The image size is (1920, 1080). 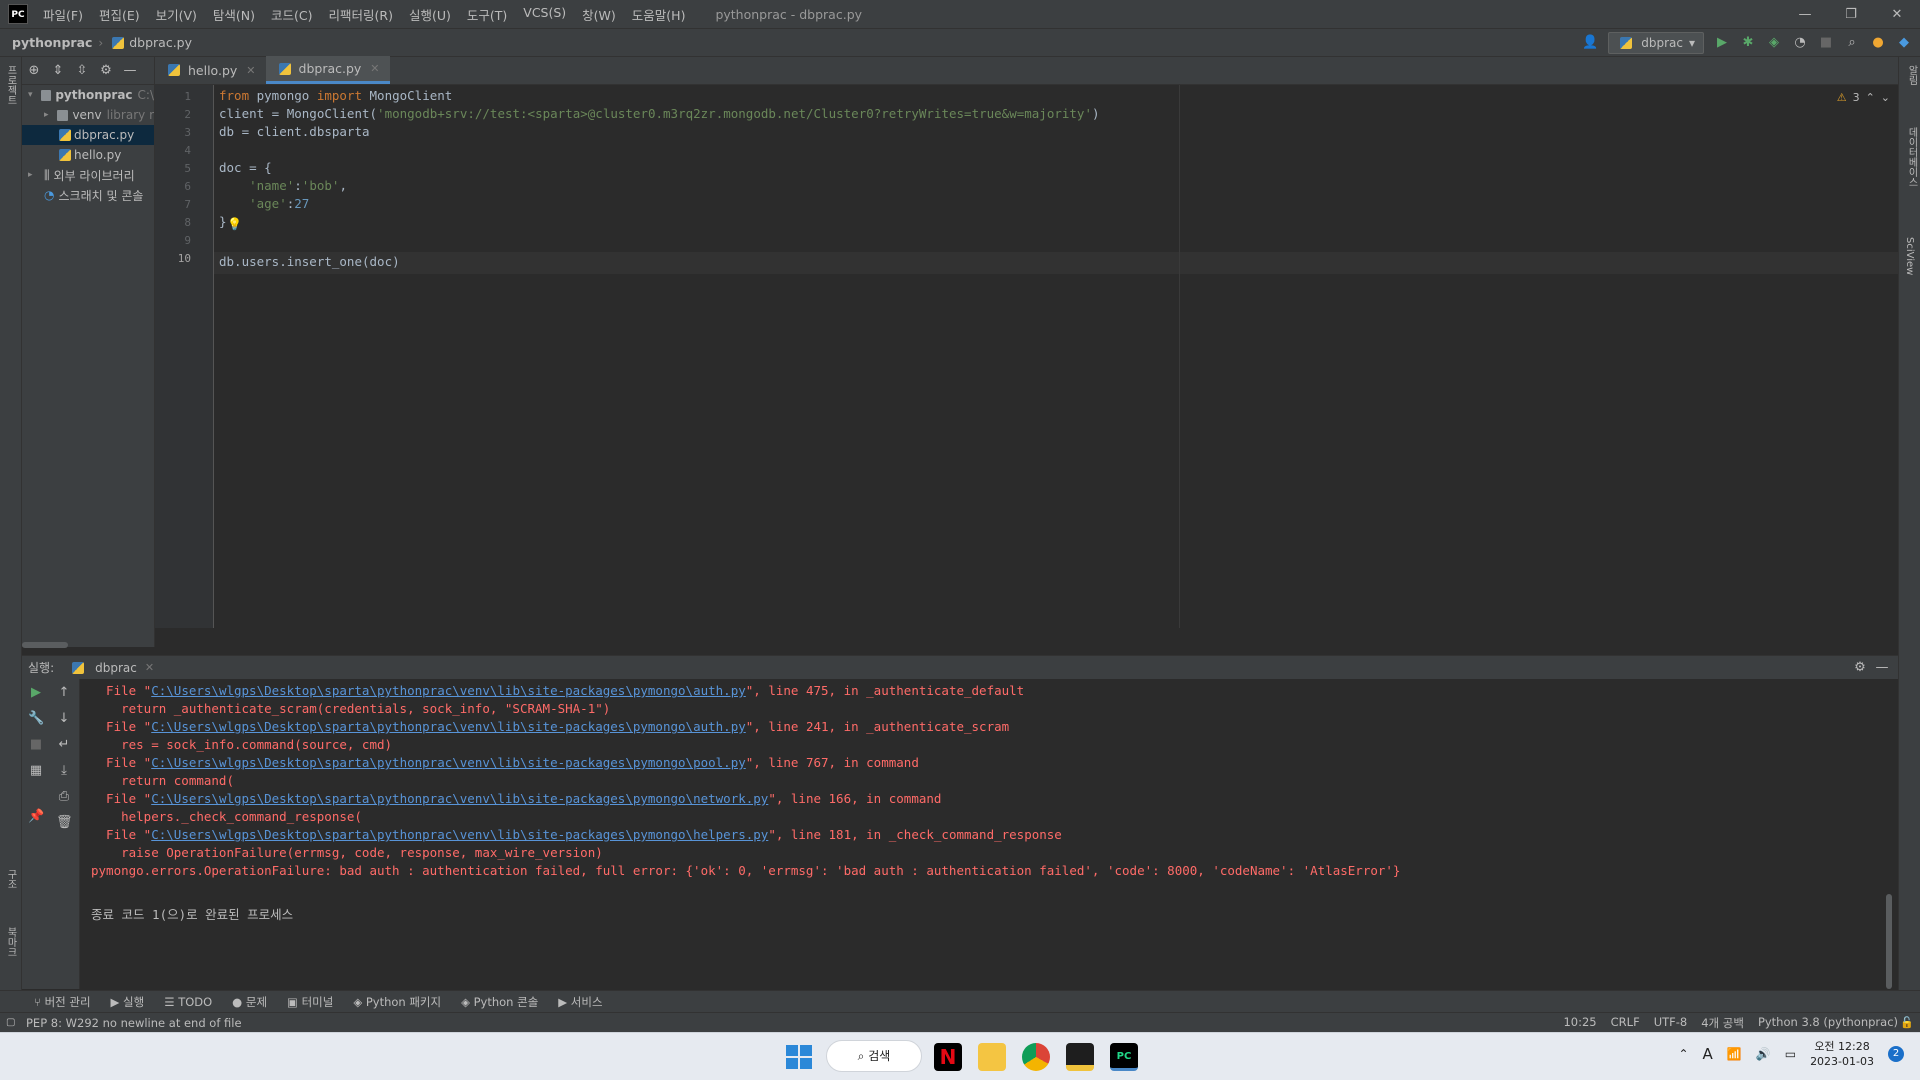 I want to click on inspection-widget: ⚠ 3 ⌃ ⌄, so click(x=1863, y=97).